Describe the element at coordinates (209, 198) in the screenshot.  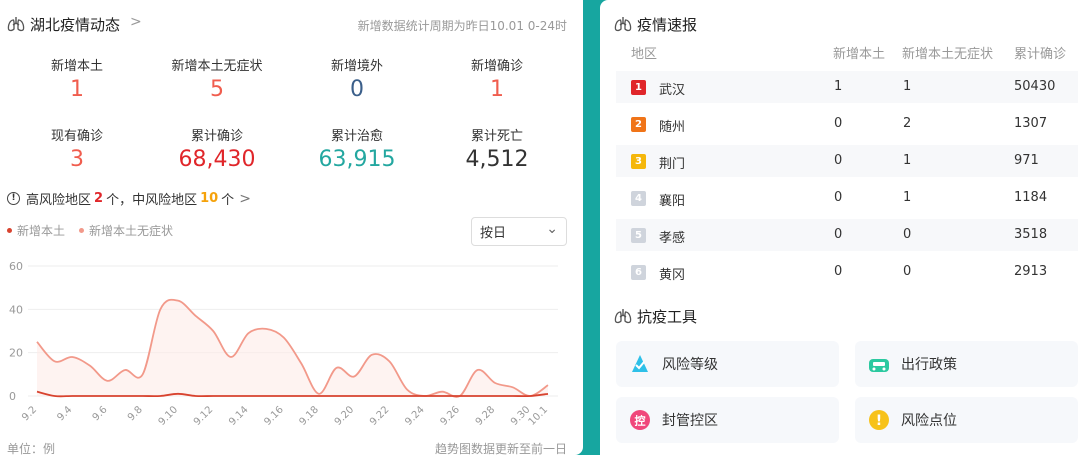
I see `mid-risk-count: 10` at that location.